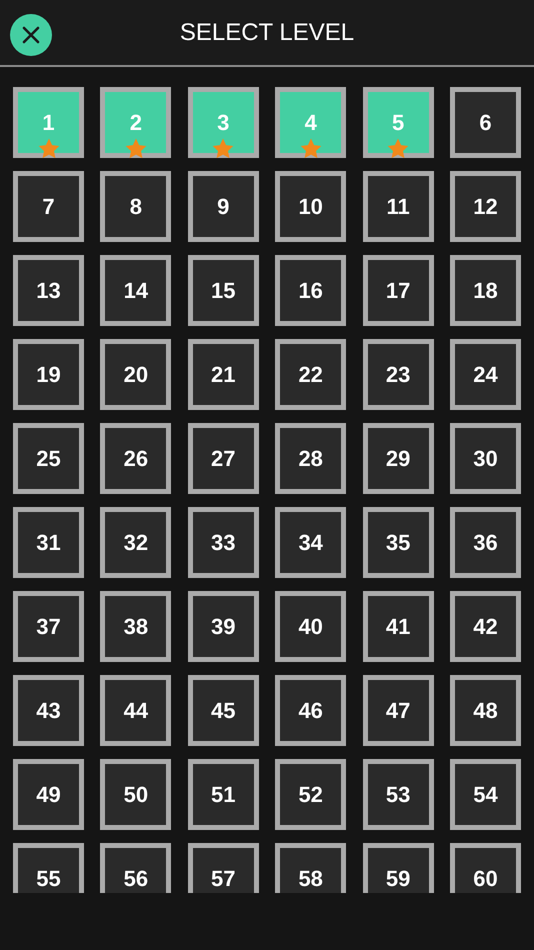 This screenshot has height=950, width=534. What do you see at coordinates (310, 626) in the screenshot?
I see `level-tile: 40` at bounding box center [310, 626].